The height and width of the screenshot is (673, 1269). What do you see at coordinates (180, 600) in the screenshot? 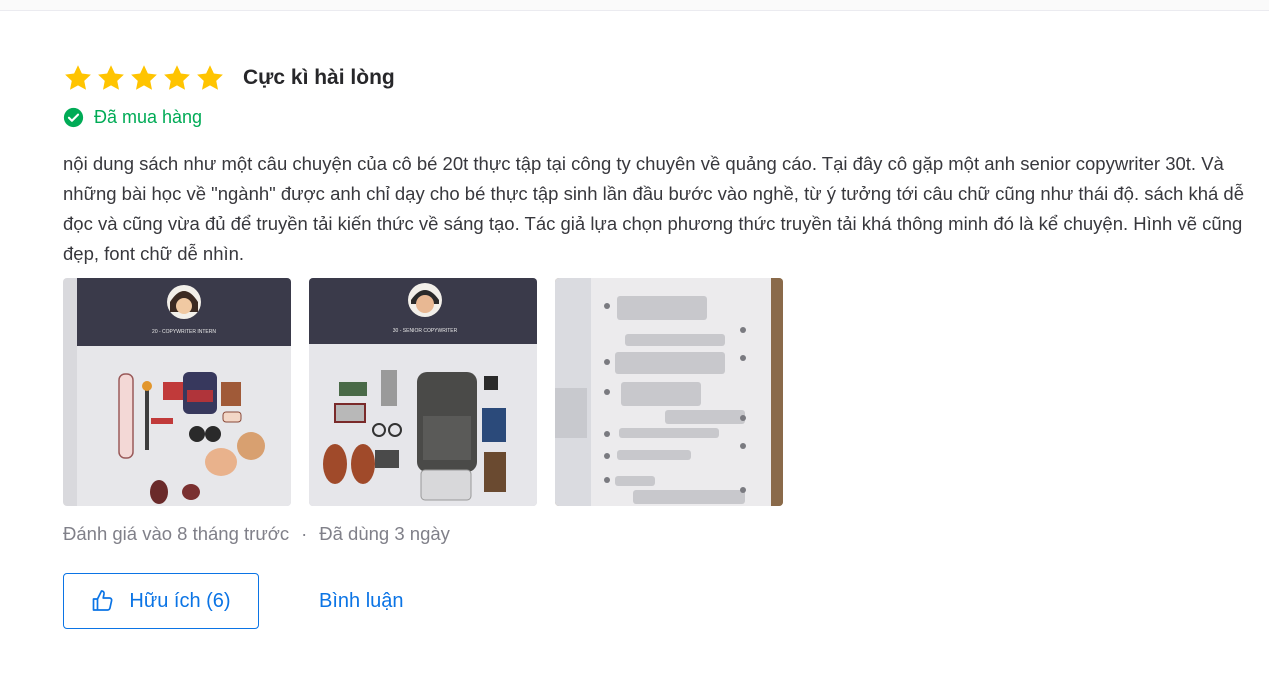
I see `helpful-label: Hữu ích (6)` at bounding box center [180, 600].